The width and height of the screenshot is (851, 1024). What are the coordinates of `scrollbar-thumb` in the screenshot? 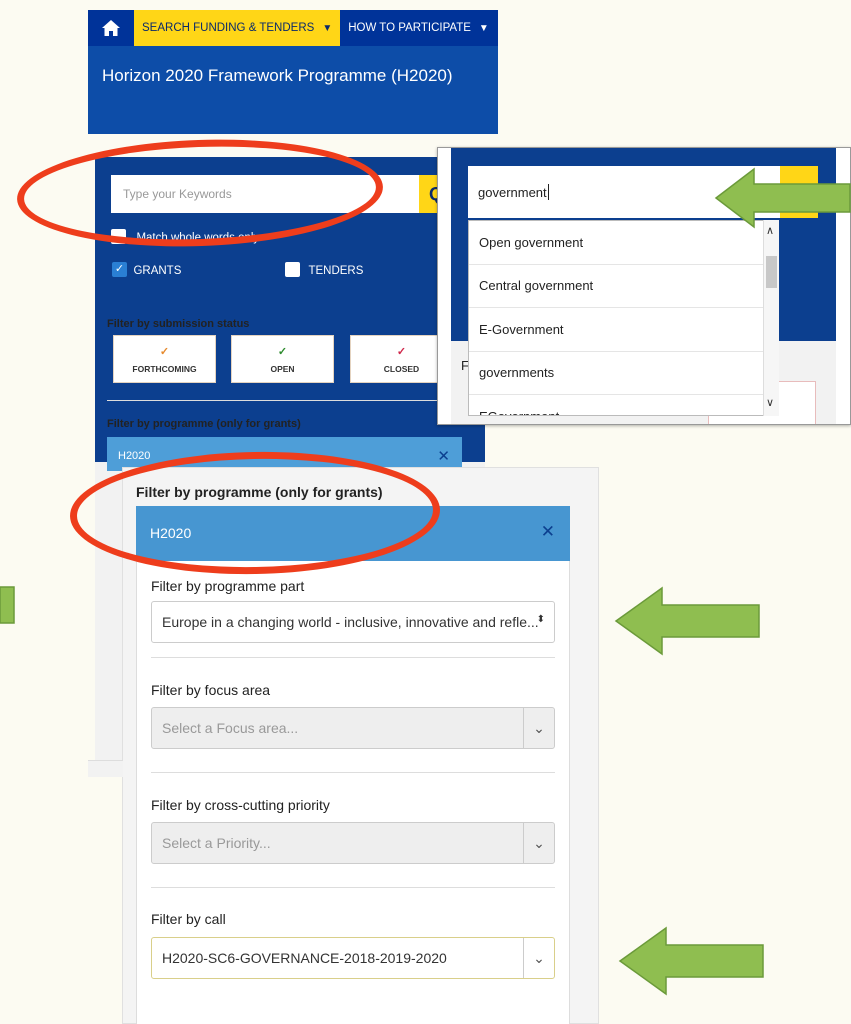 It's located at (771, 272).